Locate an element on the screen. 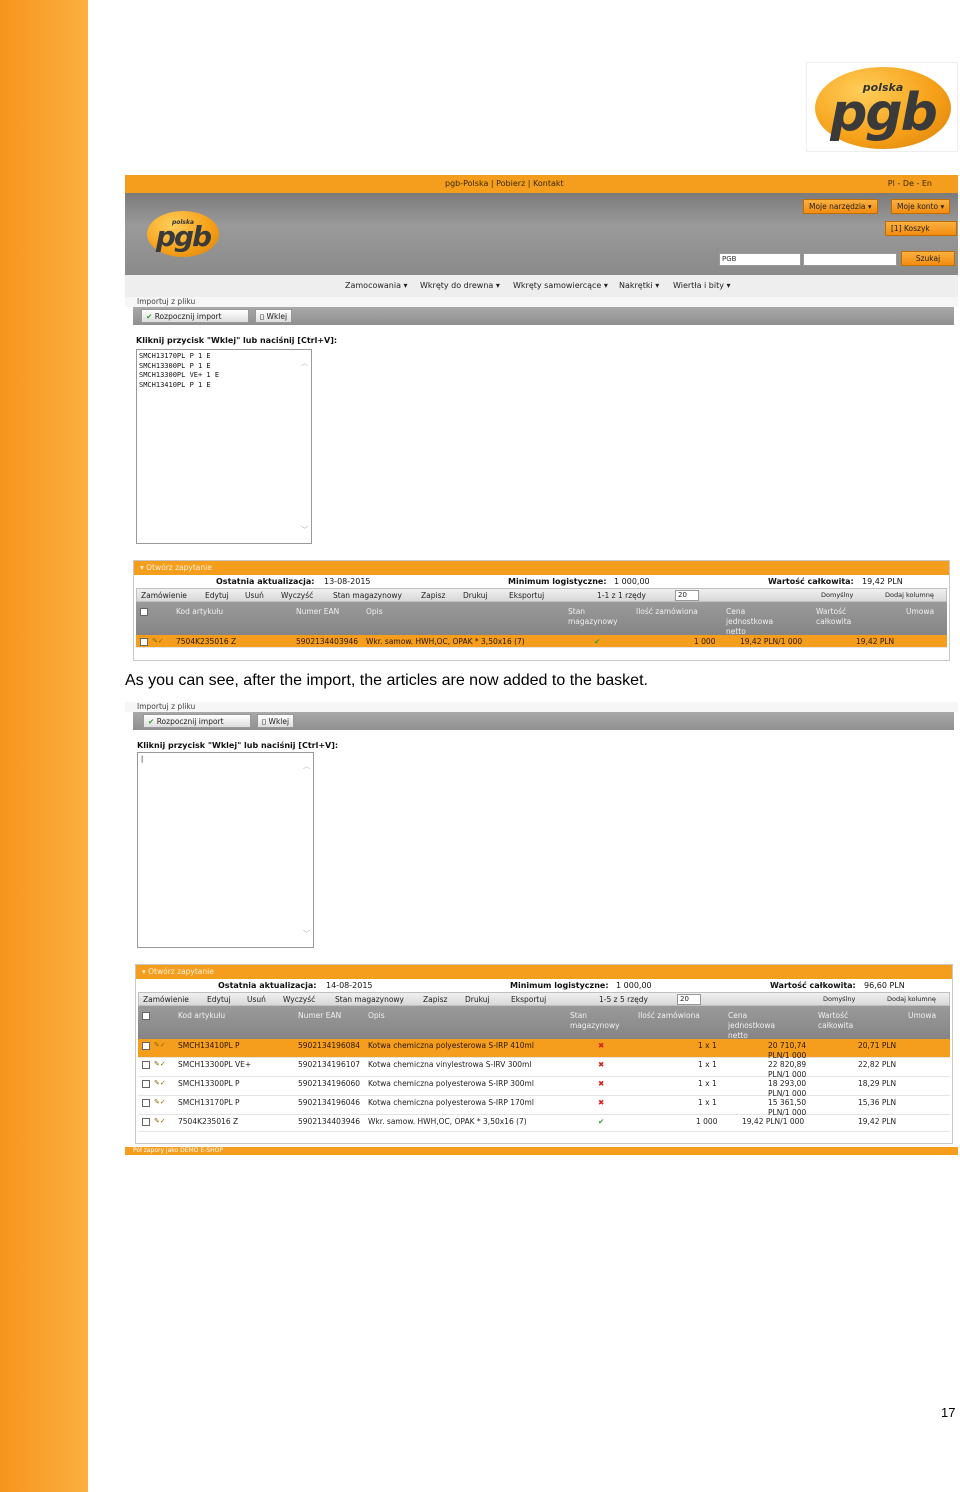 The image size is (960, 1492). menu-item-fastening: Zamocowania ▾ is located at coordinates (376, 285).